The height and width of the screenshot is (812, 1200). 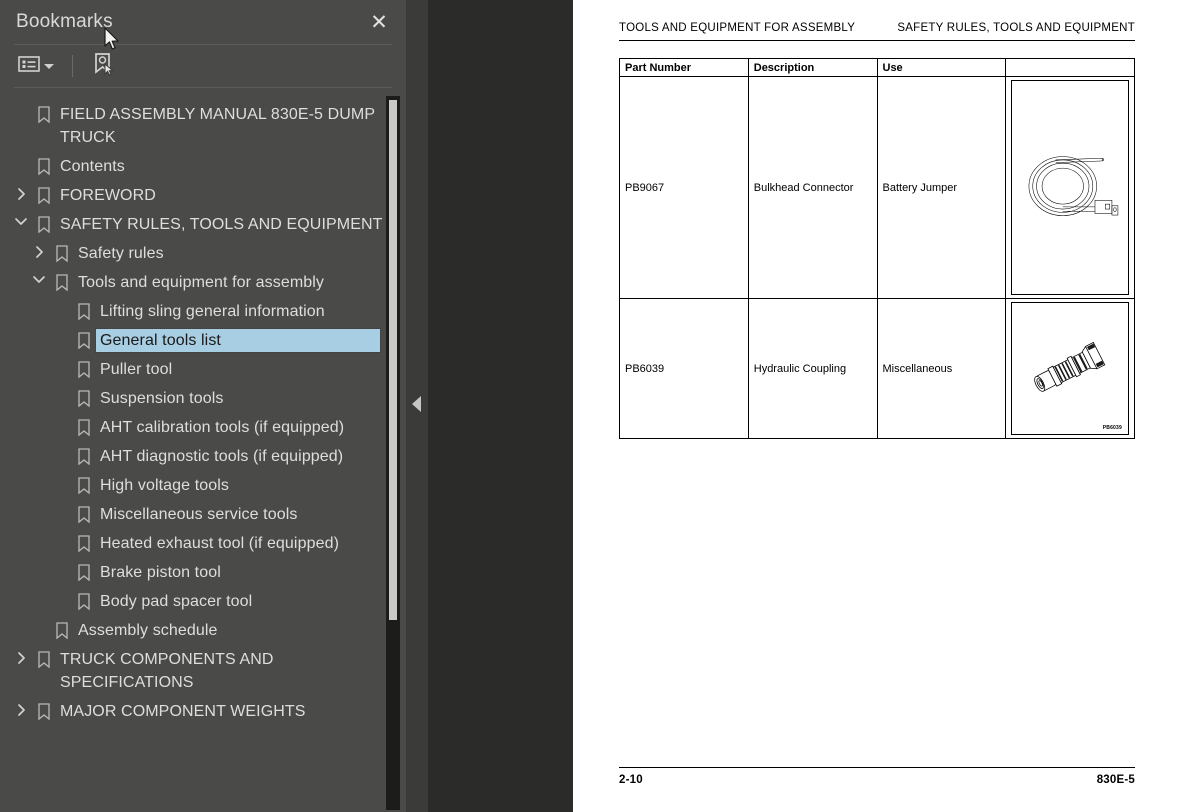 I want to click on bookmark-item-label: Suspension tools, so click(x=162, y=398).